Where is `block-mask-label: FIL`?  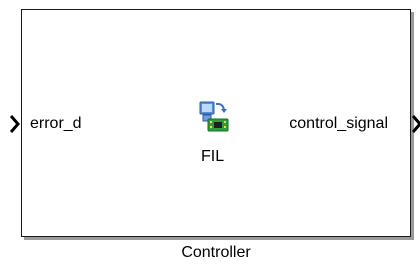 block-mask-label: FIL is located at coordinates (213, 156).